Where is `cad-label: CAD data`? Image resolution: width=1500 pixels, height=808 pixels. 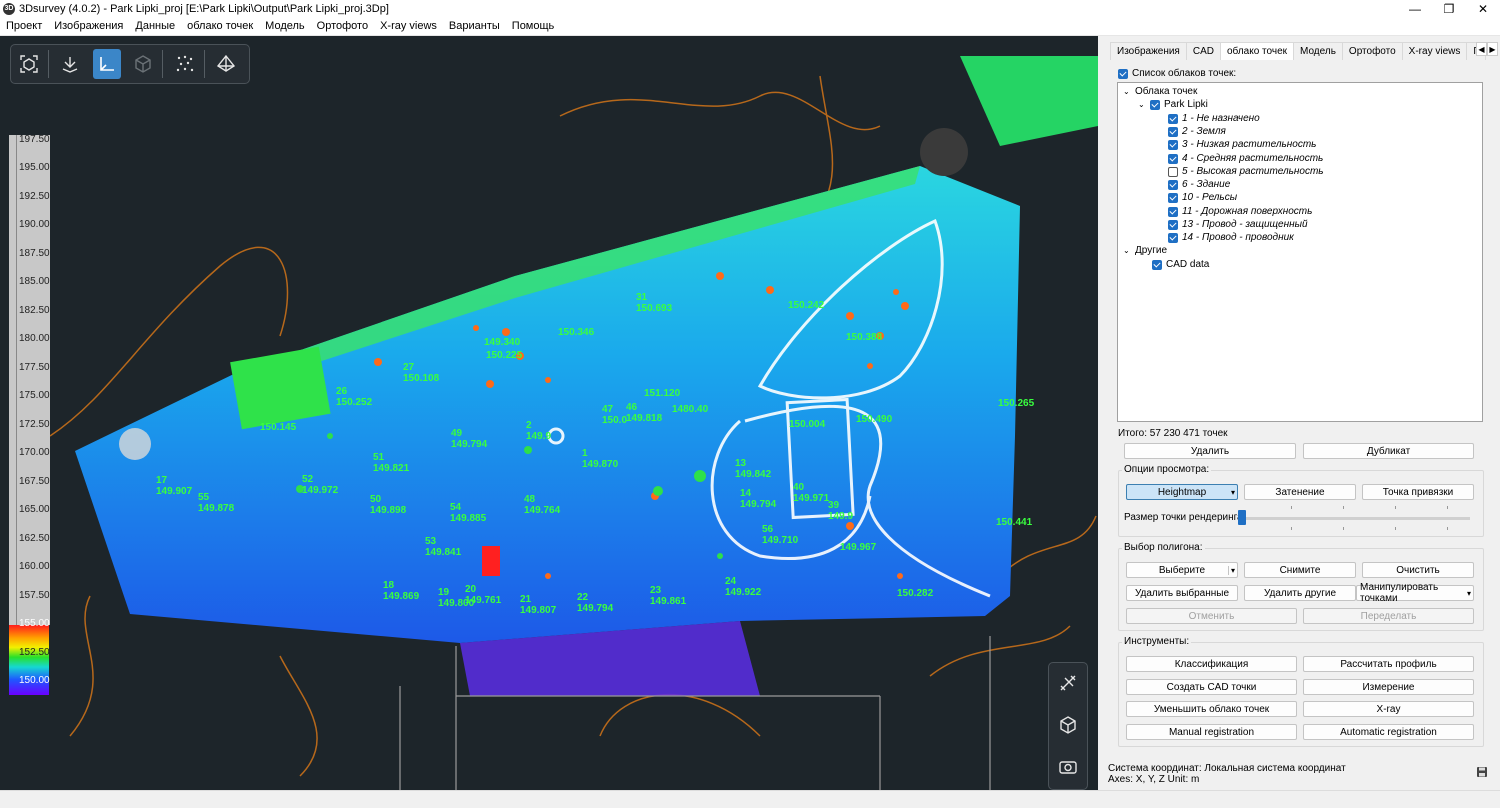 cad-label: CAD data is located at coordinates (1188, 264).